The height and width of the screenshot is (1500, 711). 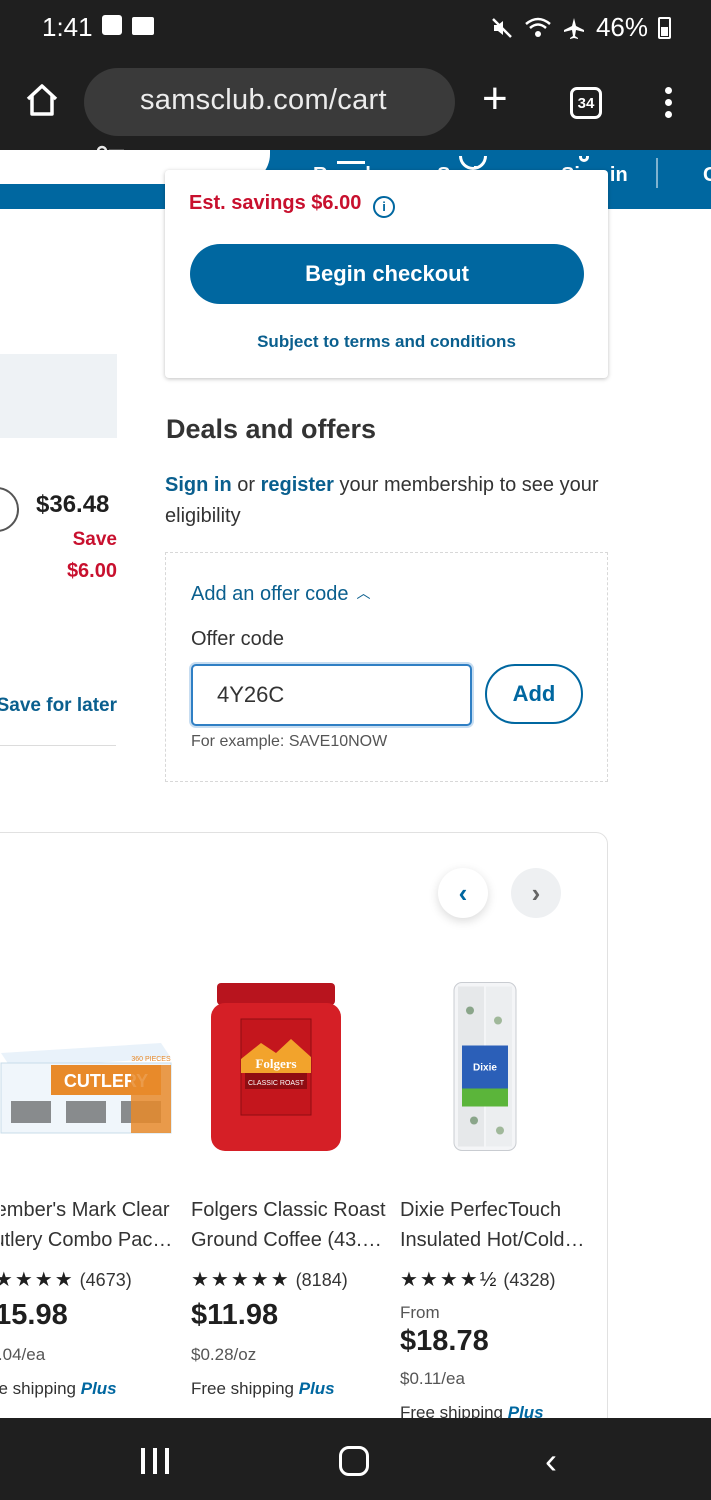 I want to click on product-price: $15.98, so click(x=34, y=1315).